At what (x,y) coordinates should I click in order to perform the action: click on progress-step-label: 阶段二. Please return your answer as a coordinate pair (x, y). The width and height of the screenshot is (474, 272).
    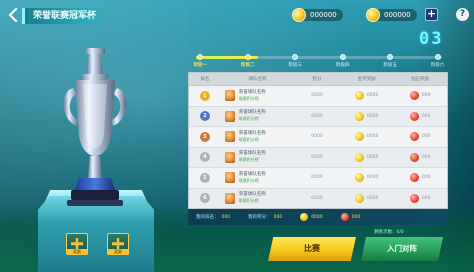
    Looking at the image, I should click on (248, 65).